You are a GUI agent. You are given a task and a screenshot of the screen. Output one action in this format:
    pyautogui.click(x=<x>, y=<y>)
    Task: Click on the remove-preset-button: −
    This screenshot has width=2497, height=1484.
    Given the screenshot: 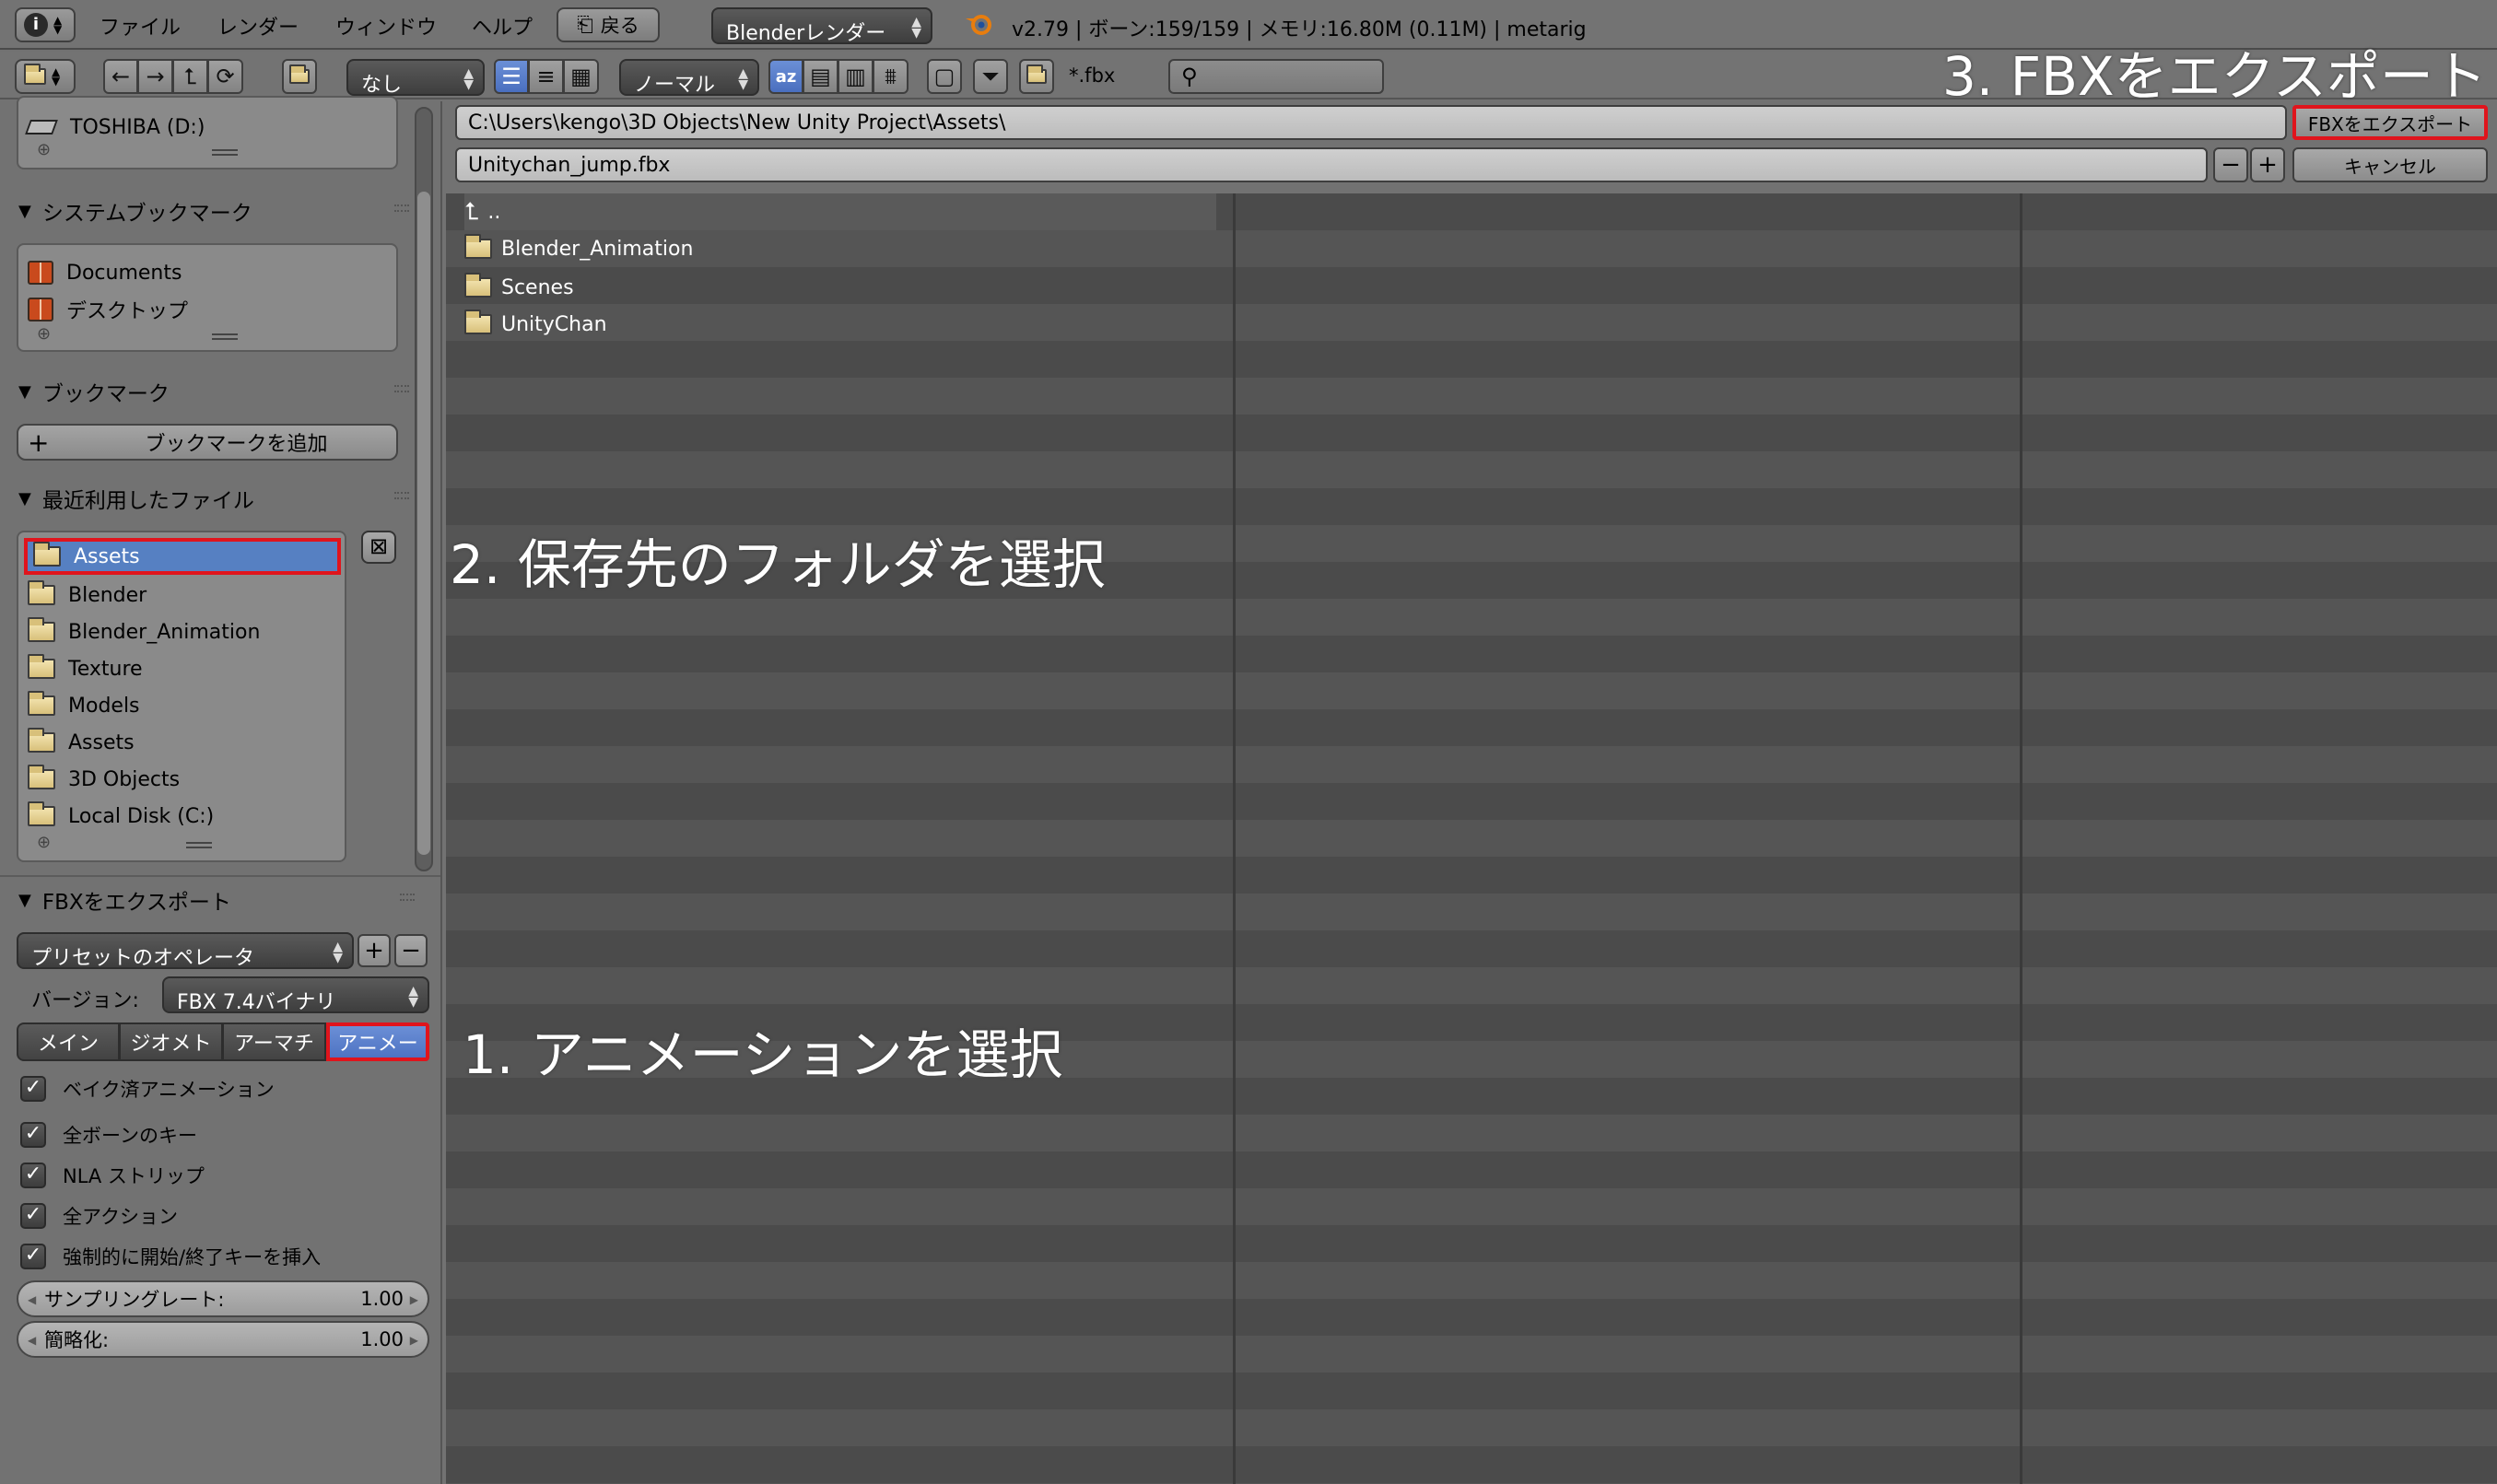 What is the action you would take?
    pyautogui.click(x=411, y=950)
    